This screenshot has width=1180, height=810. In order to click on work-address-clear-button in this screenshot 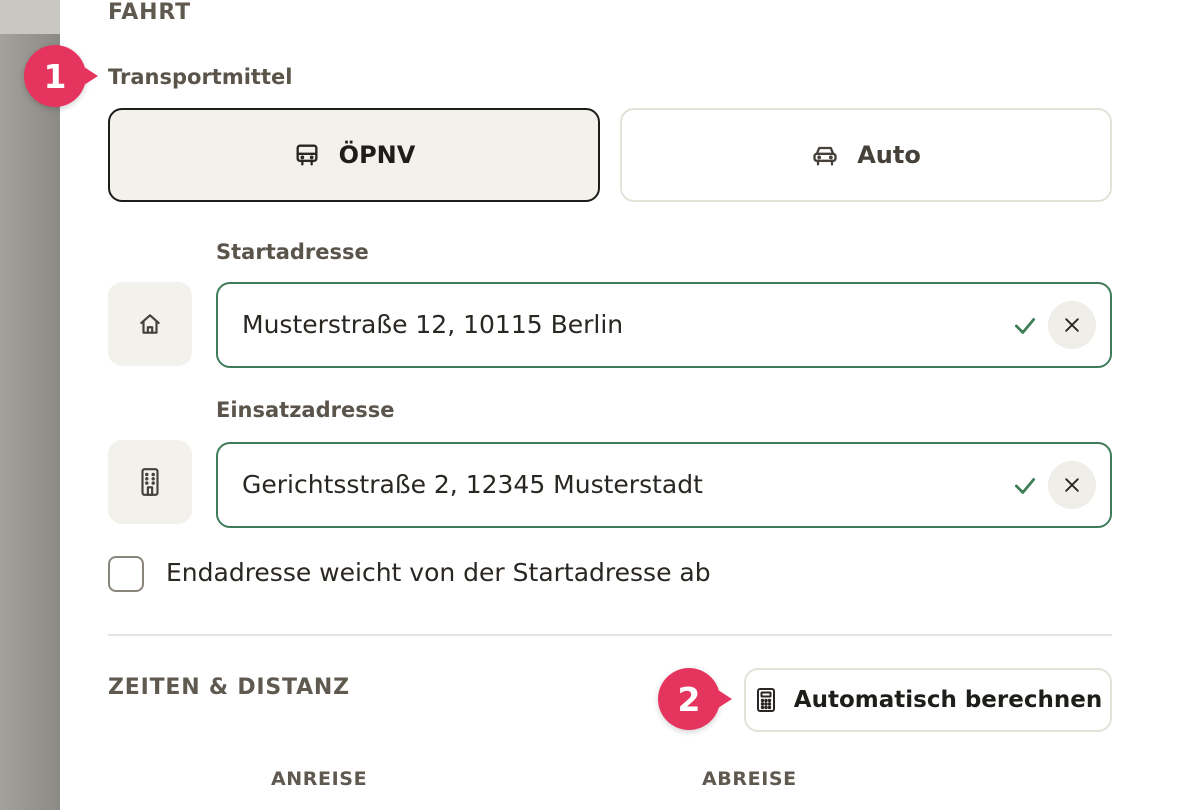, I will do `click(1072, 485)`.